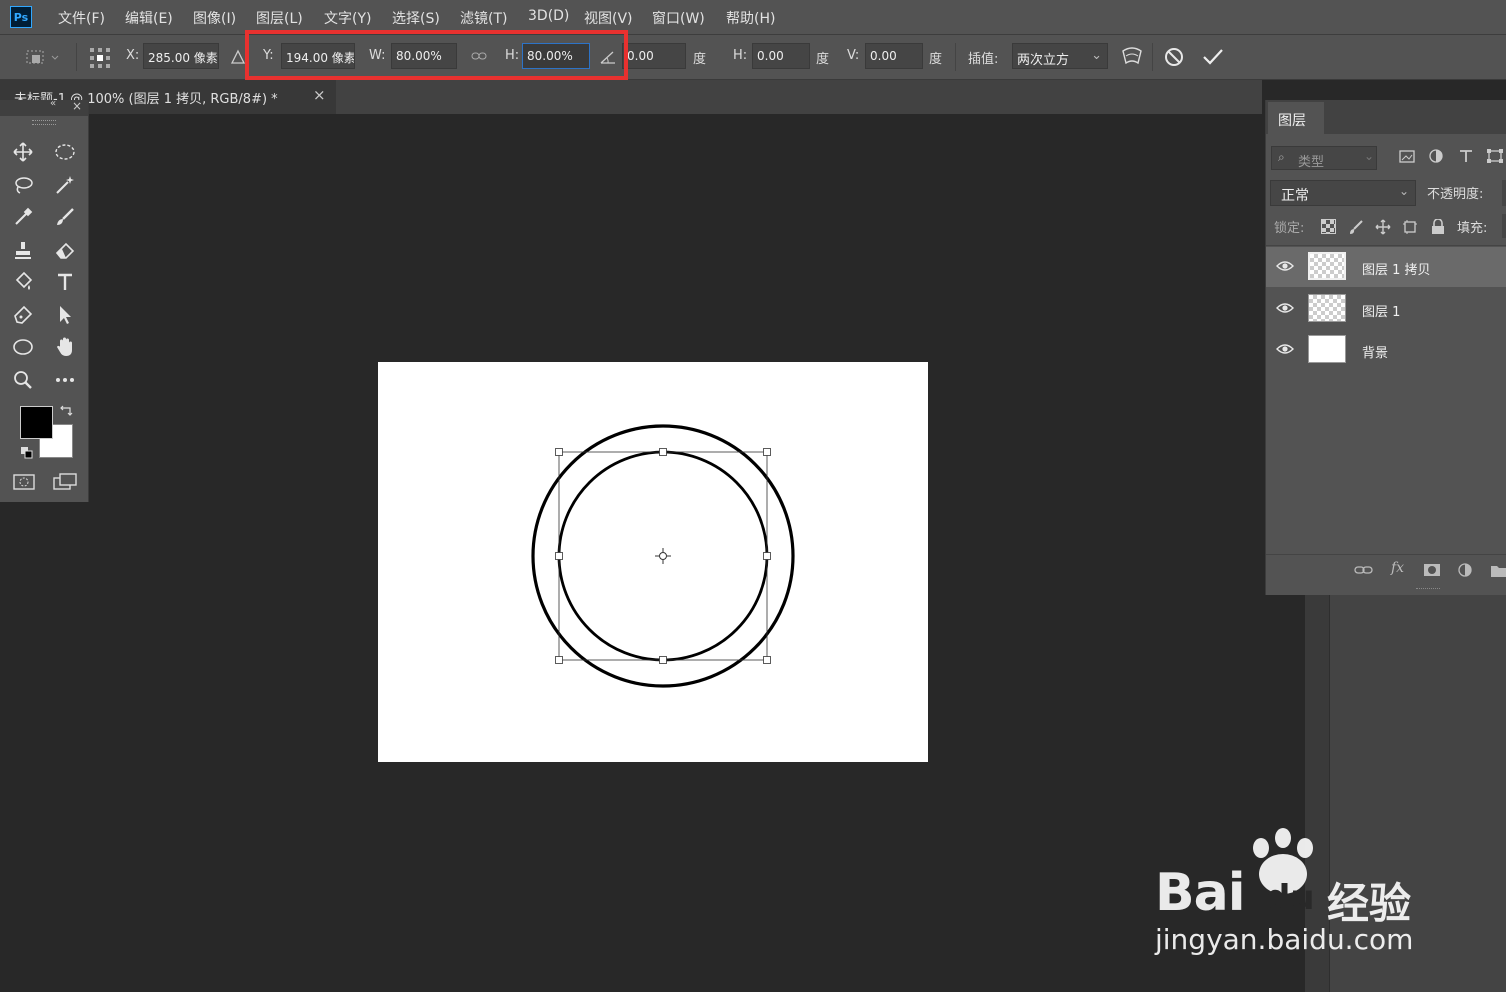 This screenshot has width=1506, height=992. What do you see at coordinates (678, 18) in the screenshot?
I see `menu-window: 窗口(W)` at bounding box center [678, 18].